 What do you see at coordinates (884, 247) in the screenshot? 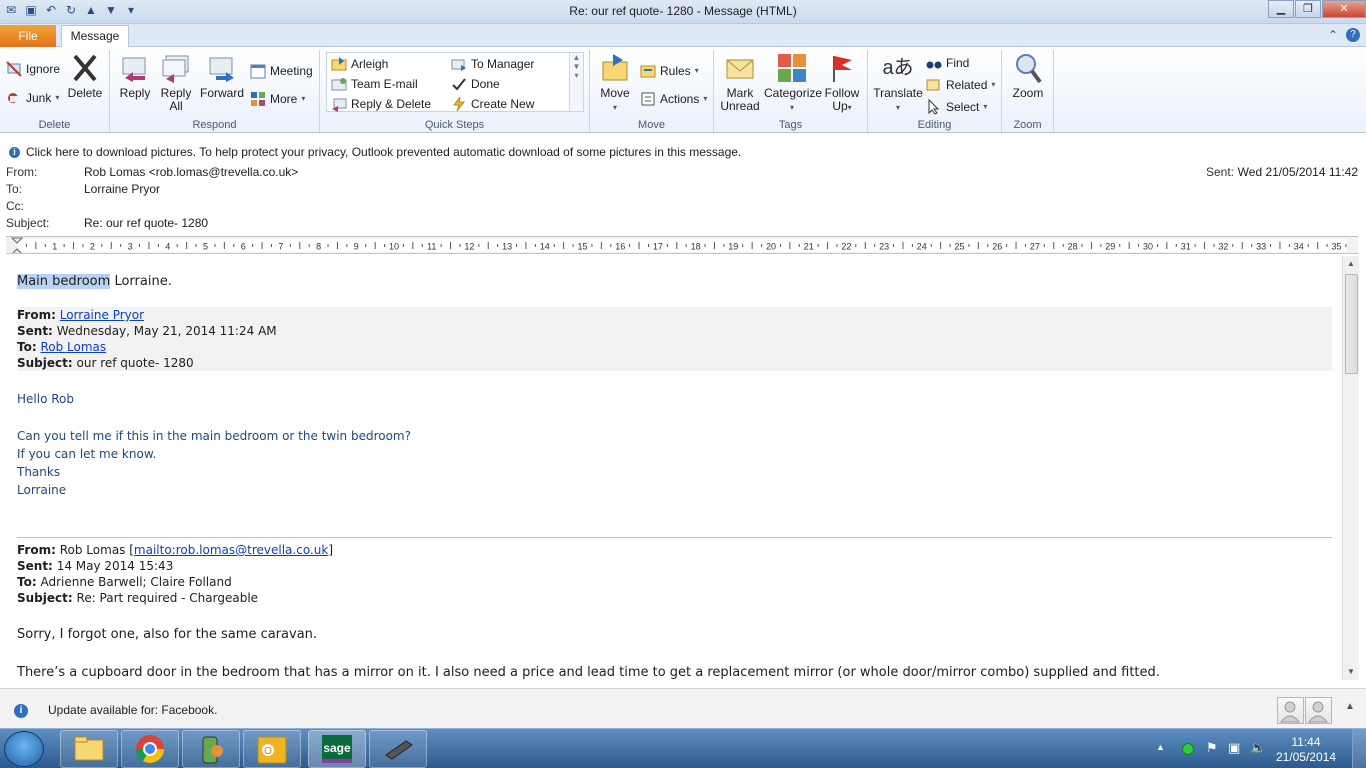
I see `ruler-number: 23` at bounding box center [884, 247].